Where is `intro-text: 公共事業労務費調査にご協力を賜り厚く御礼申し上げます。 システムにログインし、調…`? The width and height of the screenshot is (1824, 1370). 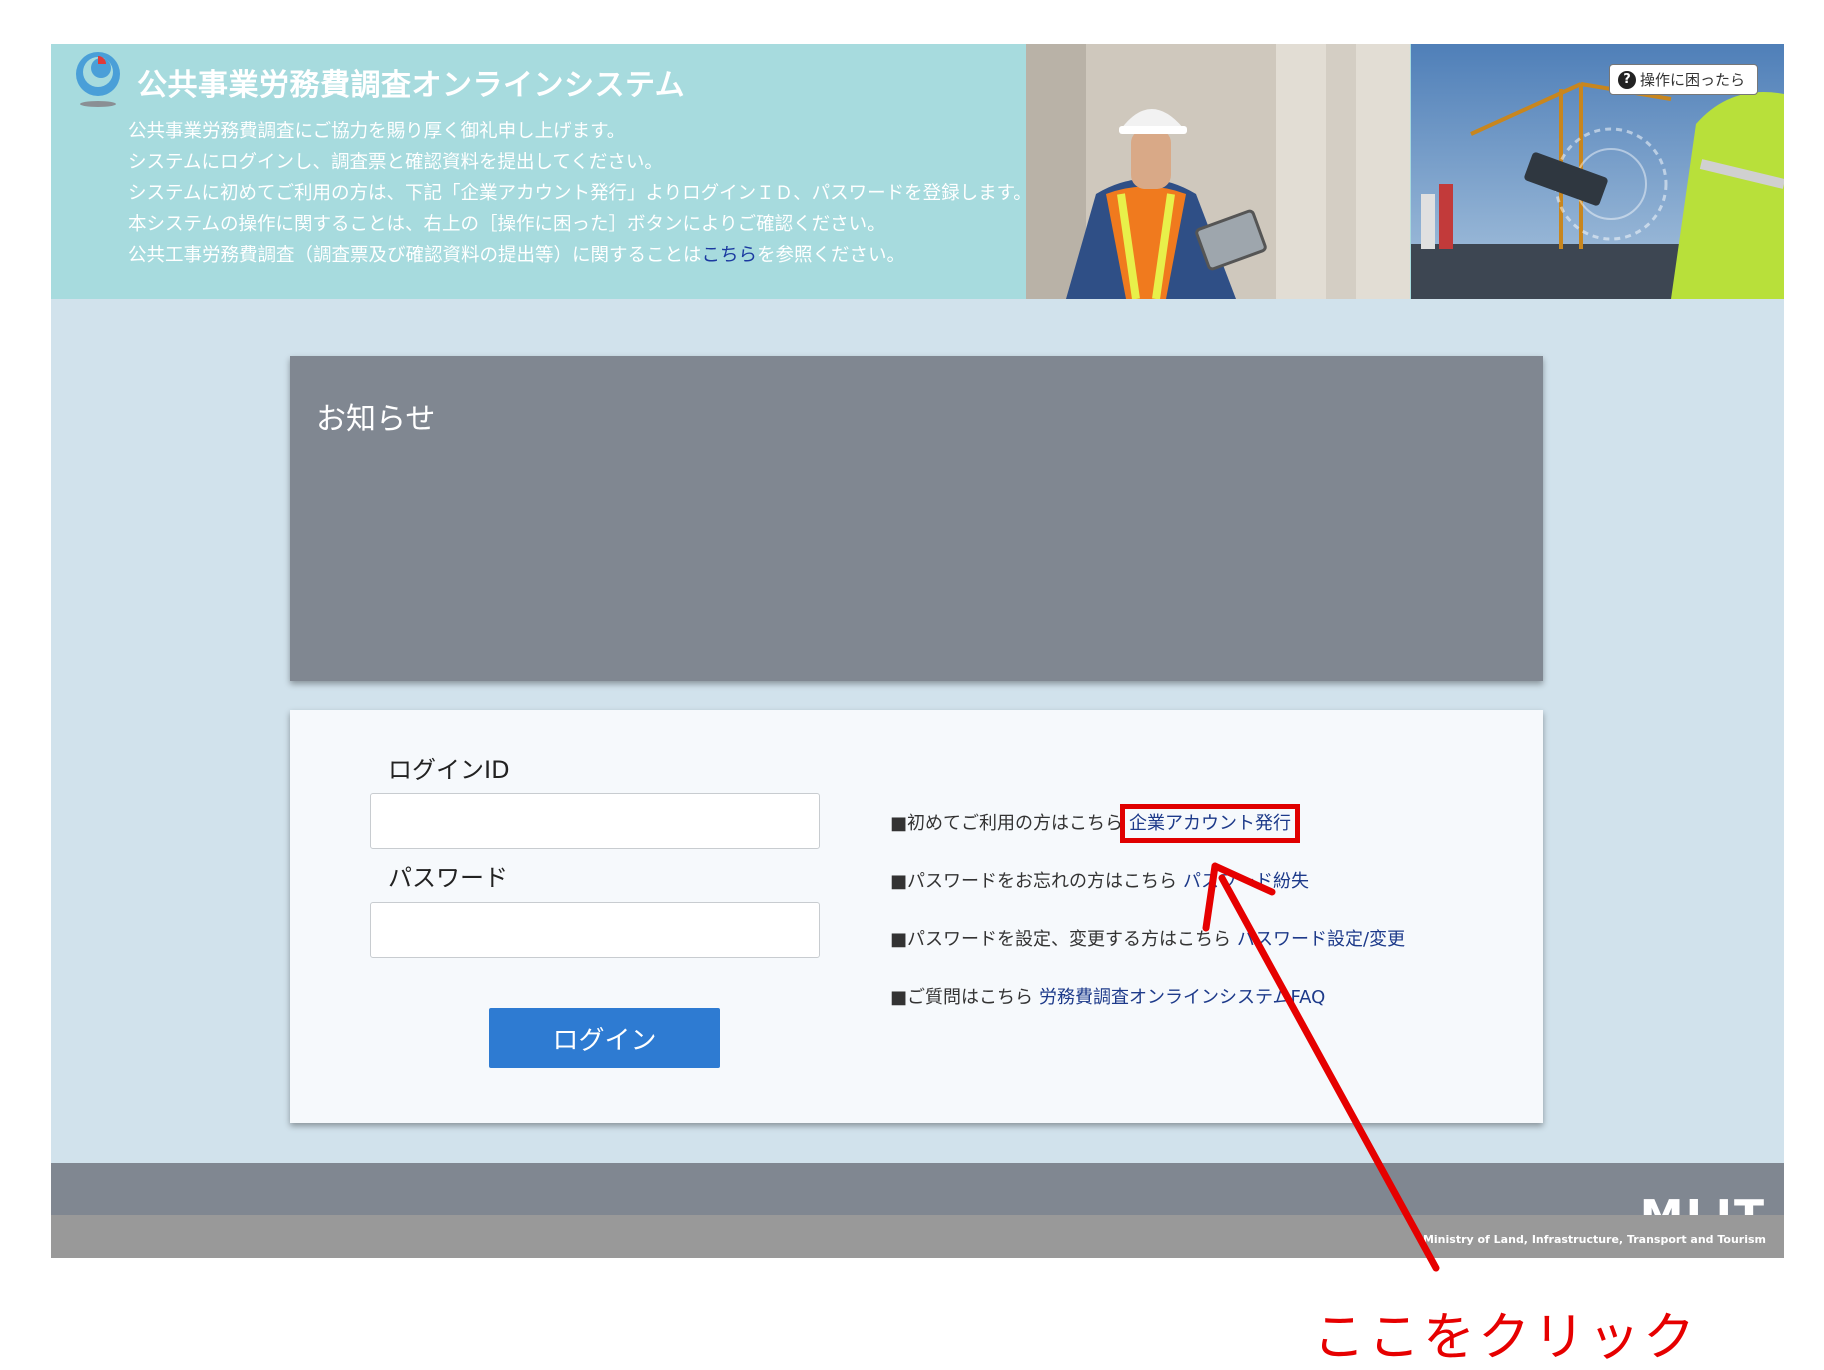
intro-text: 公共事業労務費調査にご協力を賜り厚く御礼申し上げます。 システムにログインし、調… is located at coordinates (593, 193).